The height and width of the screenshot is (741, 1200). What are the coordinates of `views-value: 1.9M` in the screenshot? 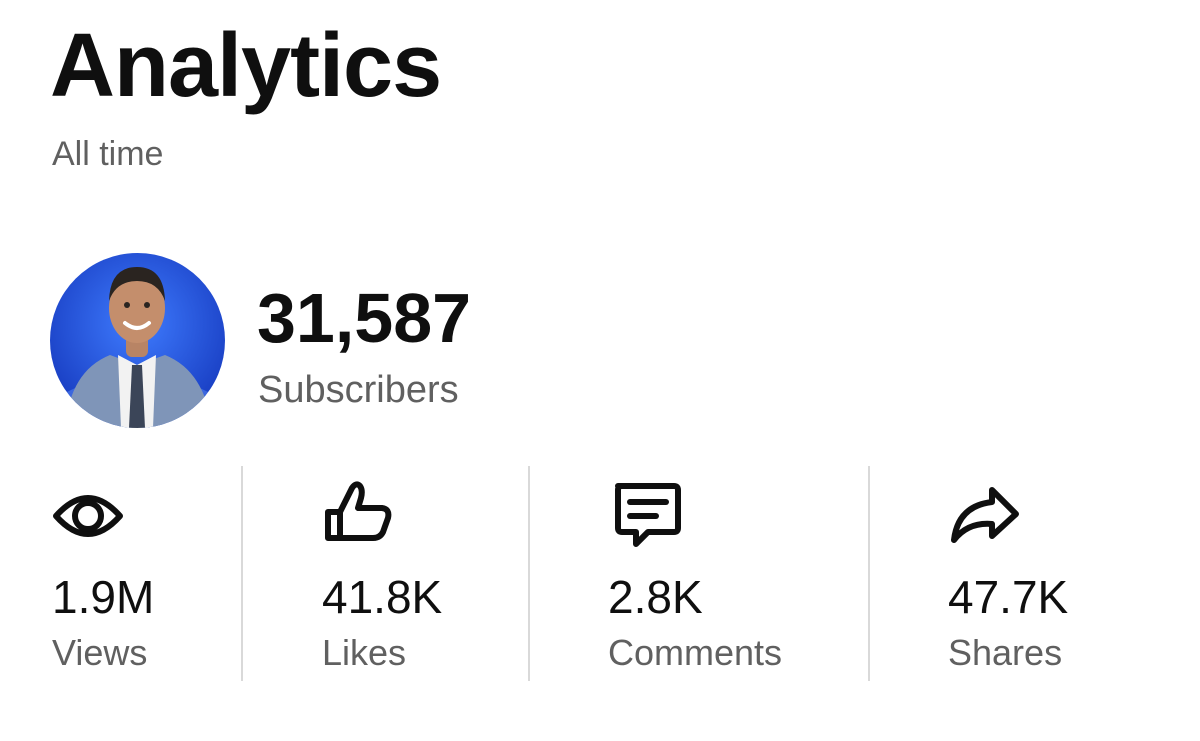 It's located at (103, 597).